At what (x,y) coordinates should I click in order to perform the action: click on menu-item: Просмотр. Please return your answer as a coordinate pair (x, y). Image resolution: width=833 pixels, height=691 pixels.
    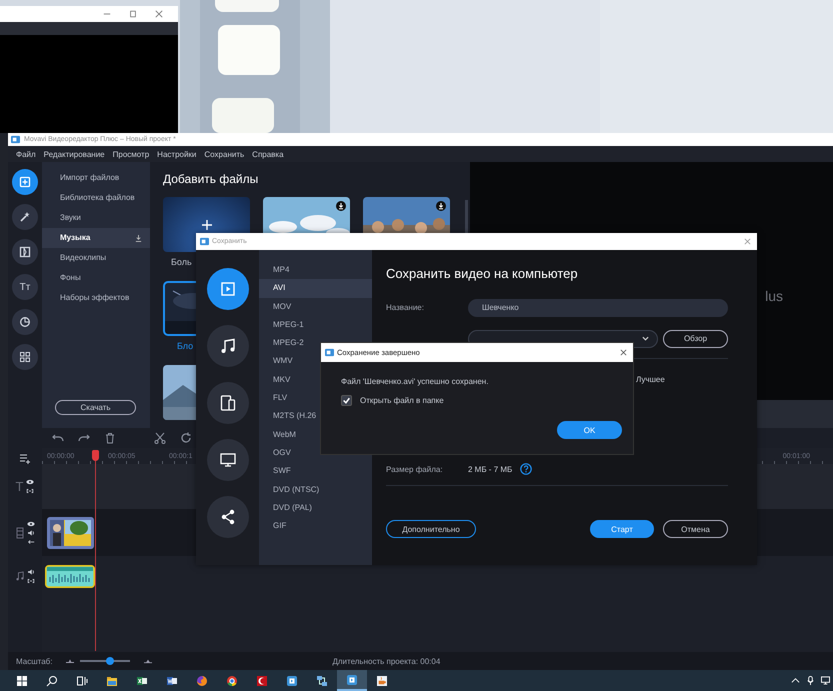
    Looking at the image, I should click on (131, 154).